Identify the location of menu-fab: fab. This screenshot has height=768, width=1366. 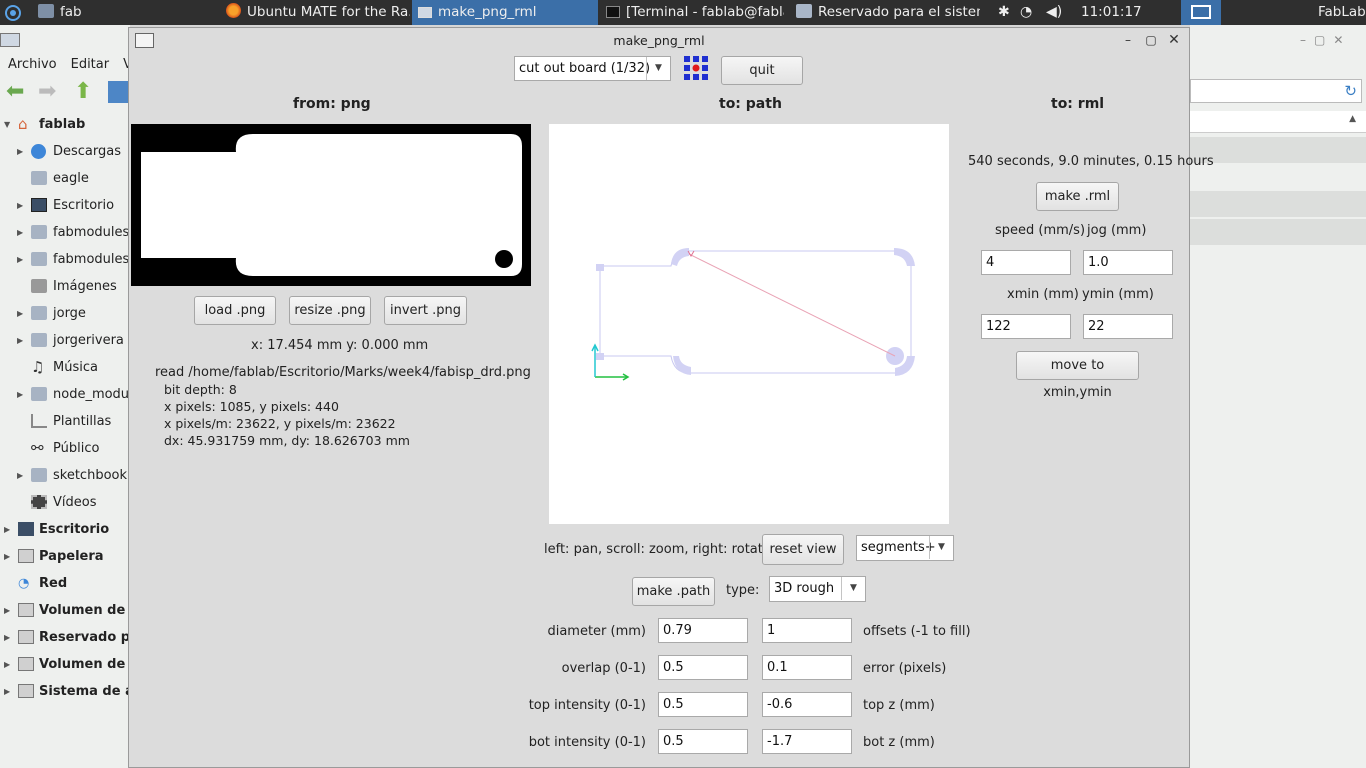
(83, 12).